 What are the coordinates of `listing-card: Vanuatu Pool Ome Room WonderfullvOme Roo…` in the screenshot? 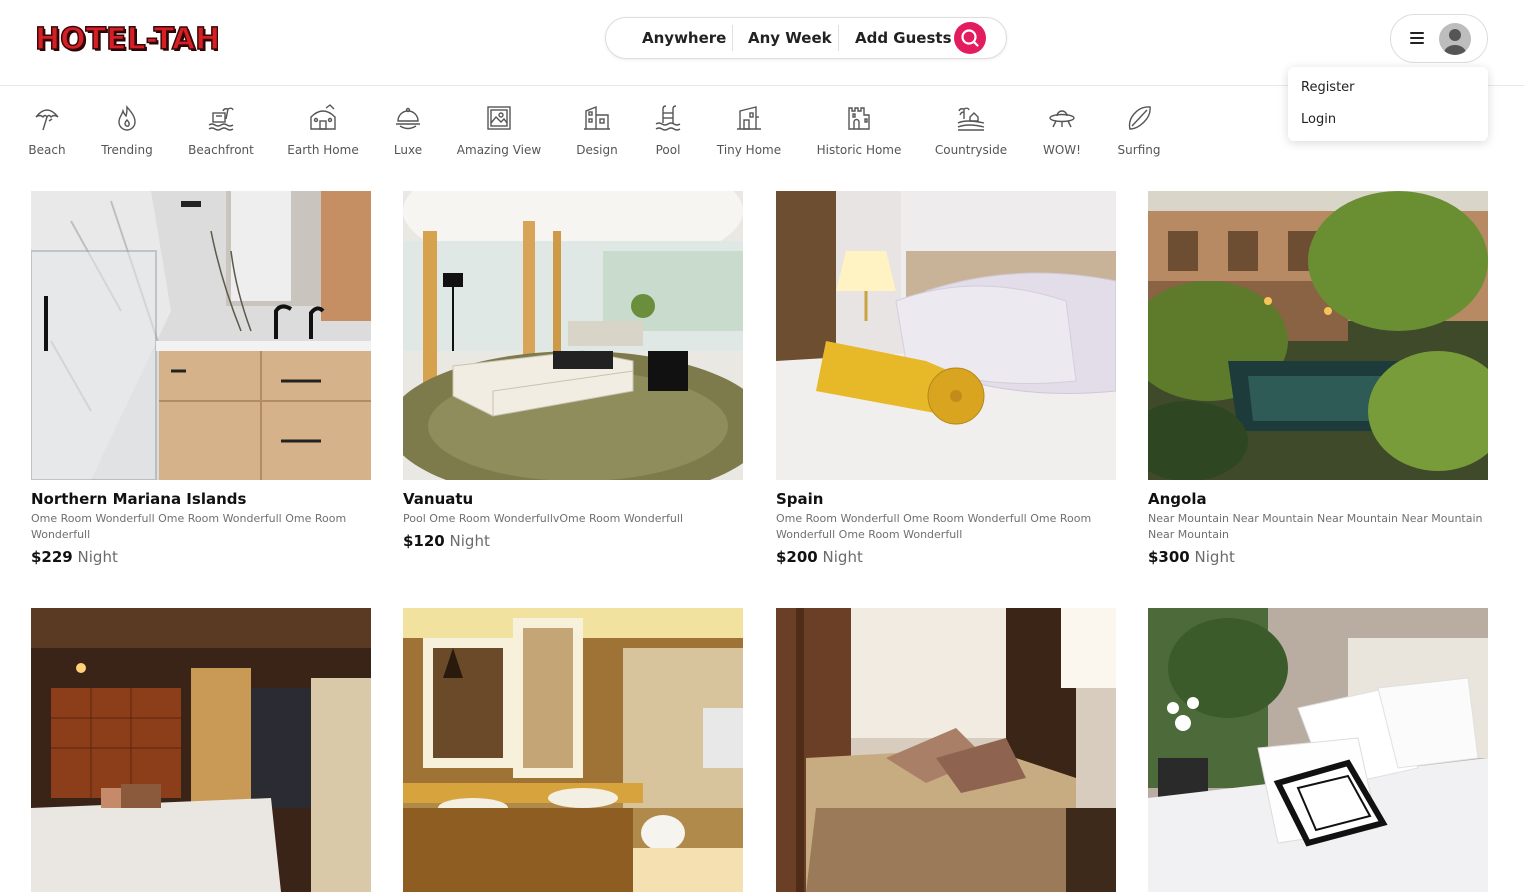 It's located at (573, 370).